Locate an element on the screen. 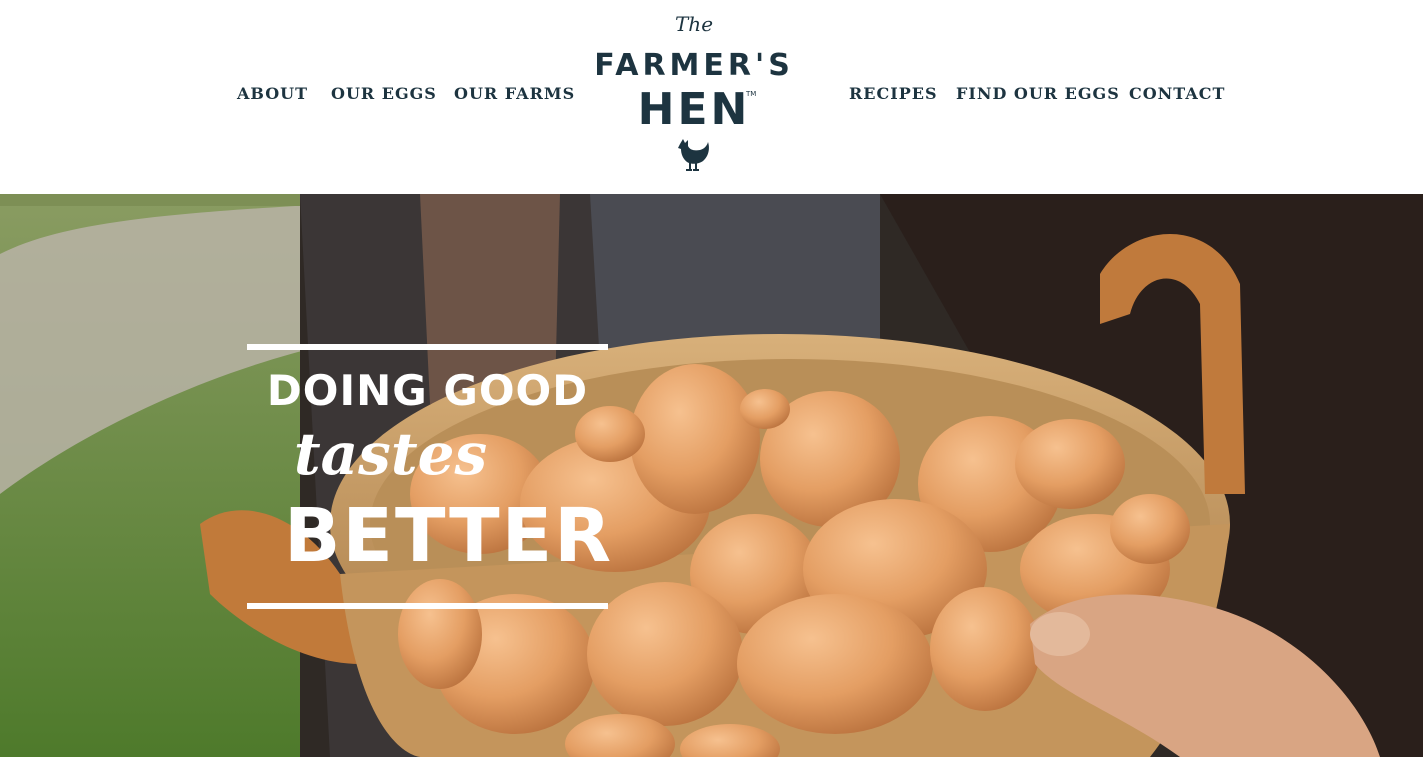 The image size is (1423, 757). farmers-hen-logo: The FARMER'S HEN TM is located at coordinates (694, 94).